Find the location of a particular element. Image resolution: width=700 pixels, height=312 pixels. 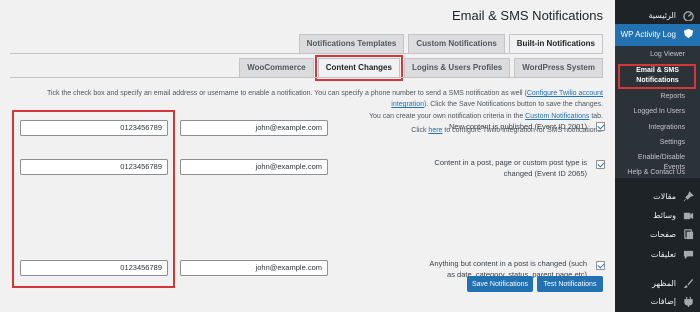

submenu-log-viewer: Log Viewer is located at coordinates (657, 55).